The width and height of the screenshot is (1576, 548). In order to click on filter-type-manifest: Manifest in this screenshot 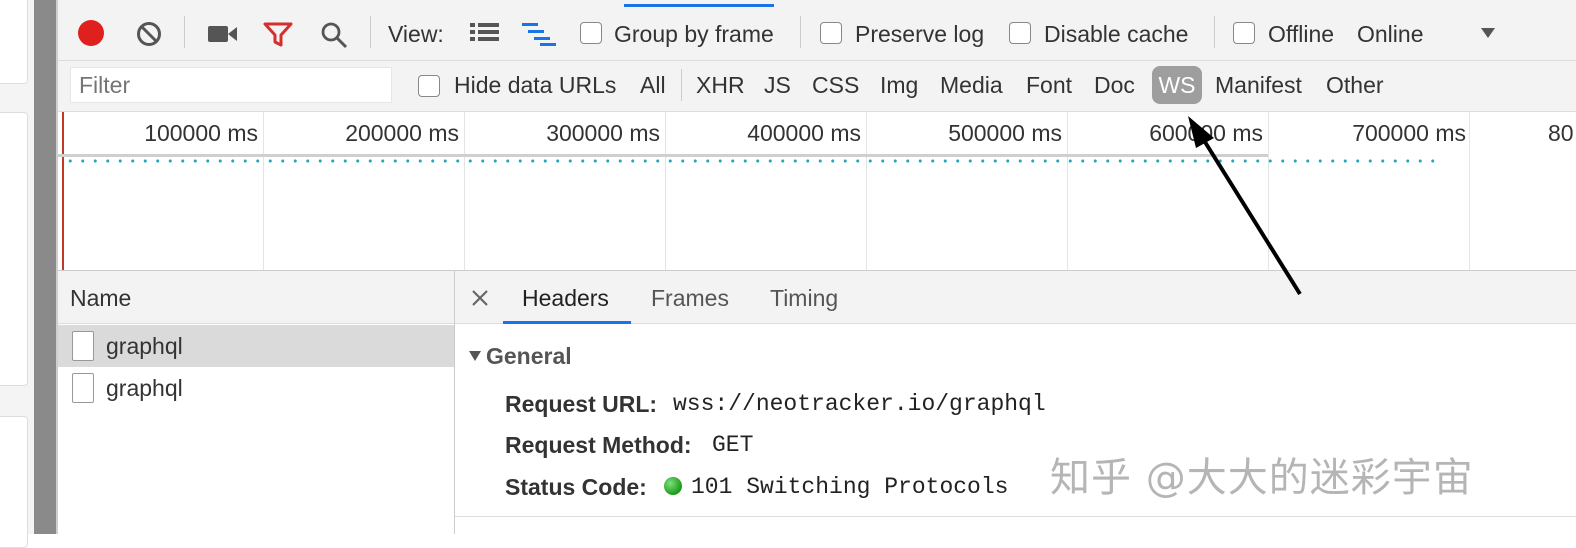, I will do `click(1258, 85)`.